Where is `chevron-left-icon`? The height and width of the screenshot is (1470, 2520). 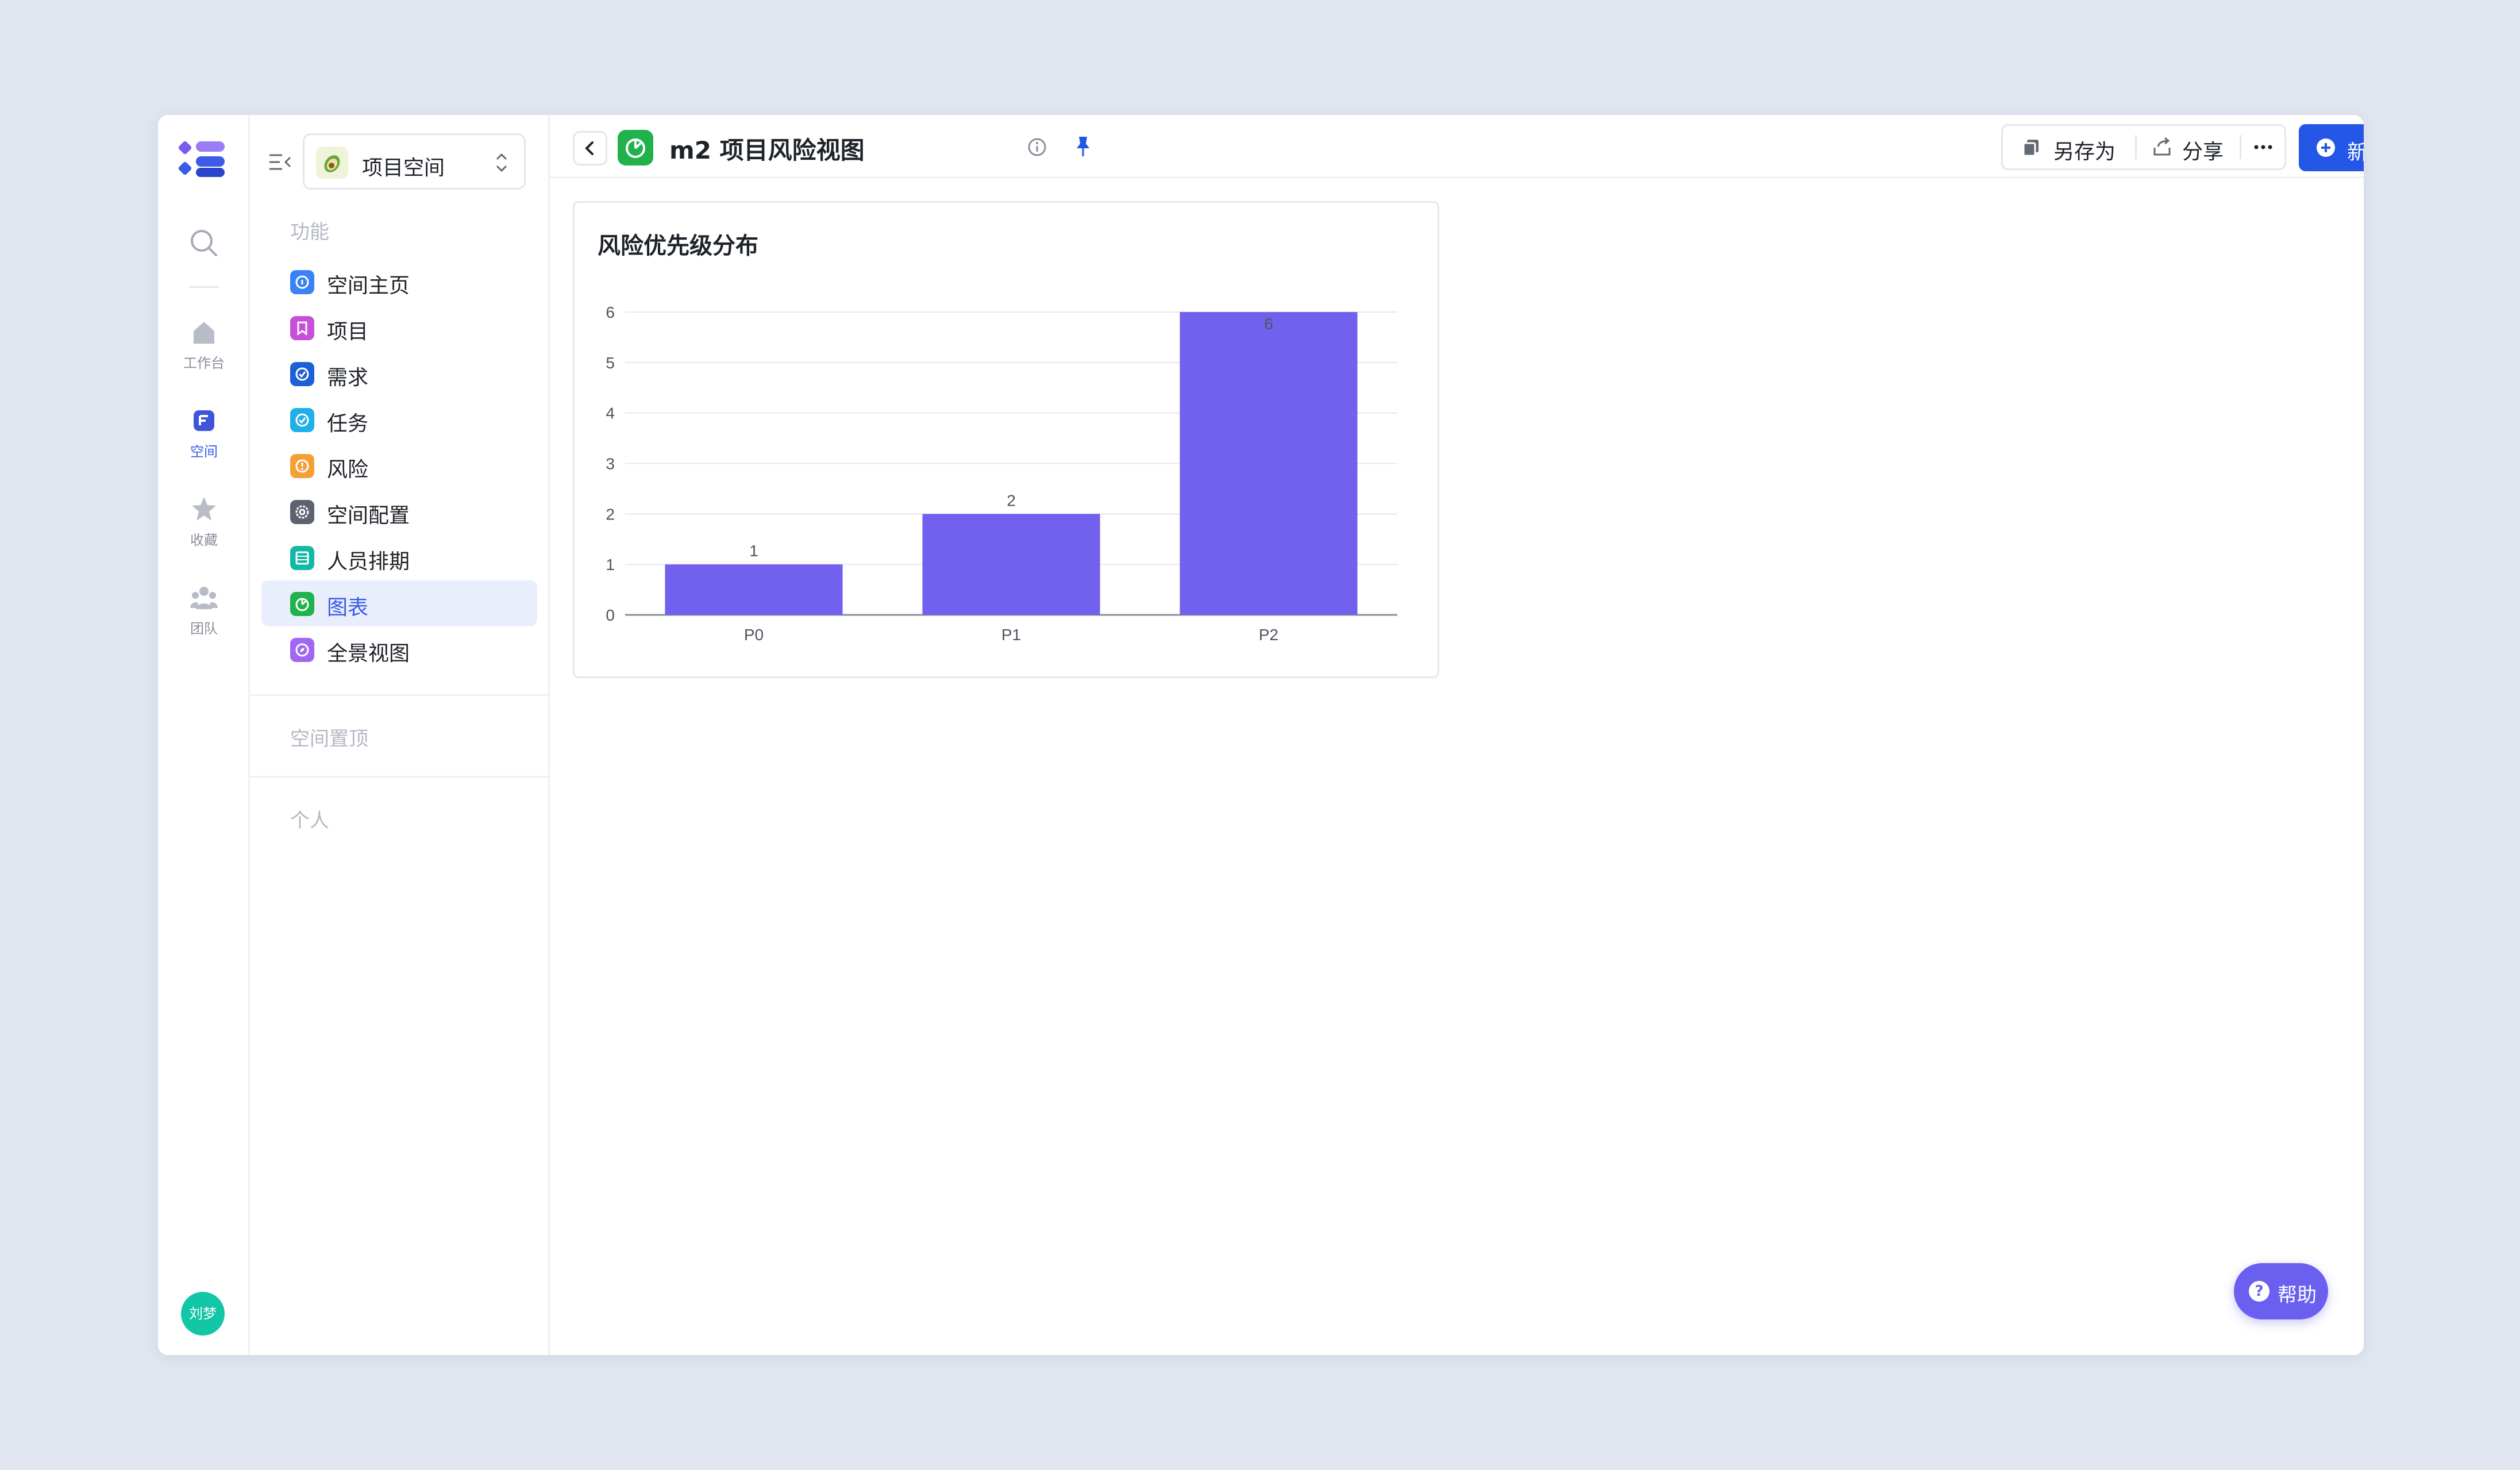
chevron-left-icon is located at coordinates (590, 148).